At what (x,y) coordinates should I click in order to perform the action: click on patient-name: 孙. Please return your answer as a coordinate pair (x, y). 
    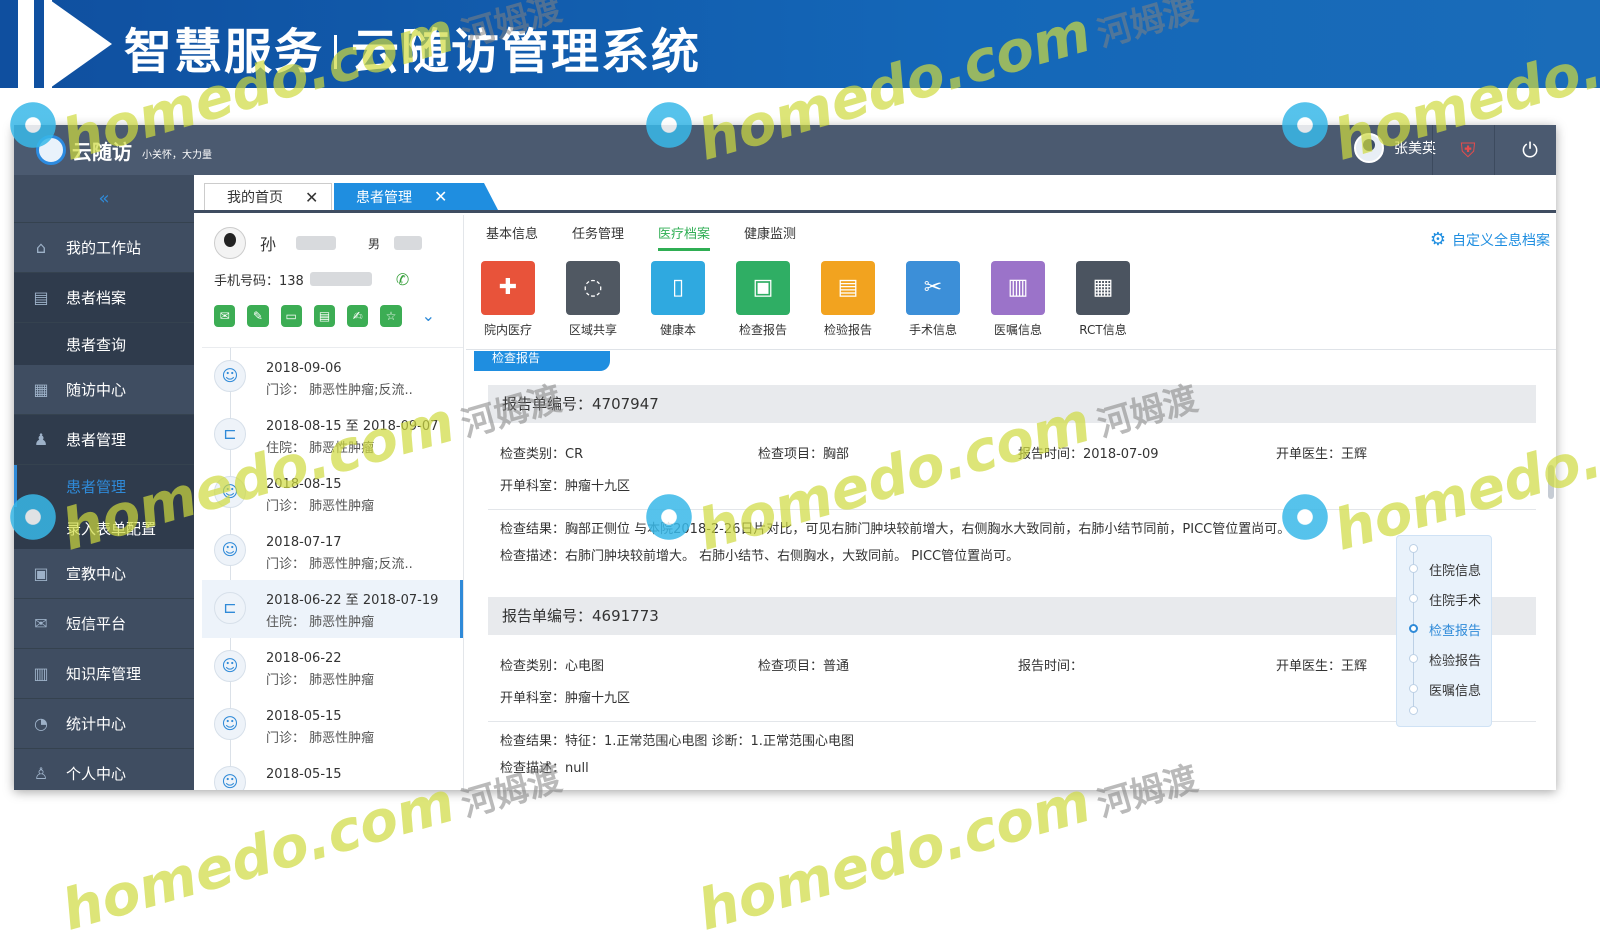
    Looking at the image, I should click on (268, 244).